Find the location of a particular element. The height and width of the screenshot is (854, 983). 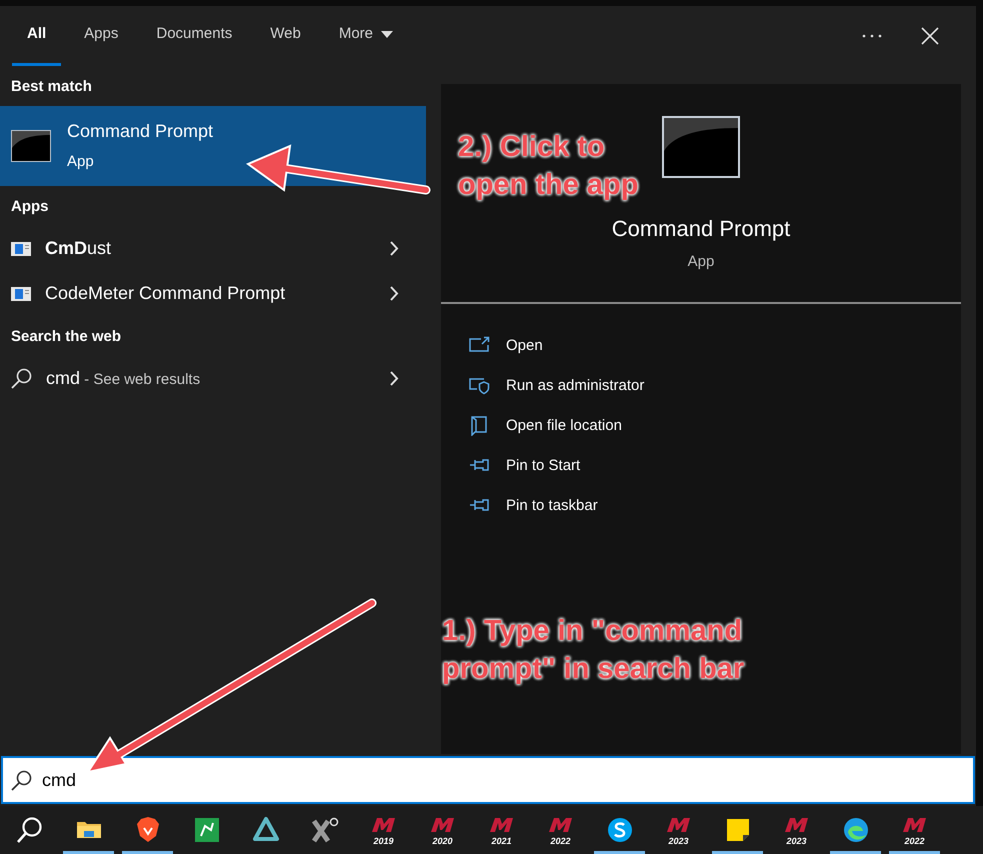

section-heading: Apps is located at coordinates (30, 206).